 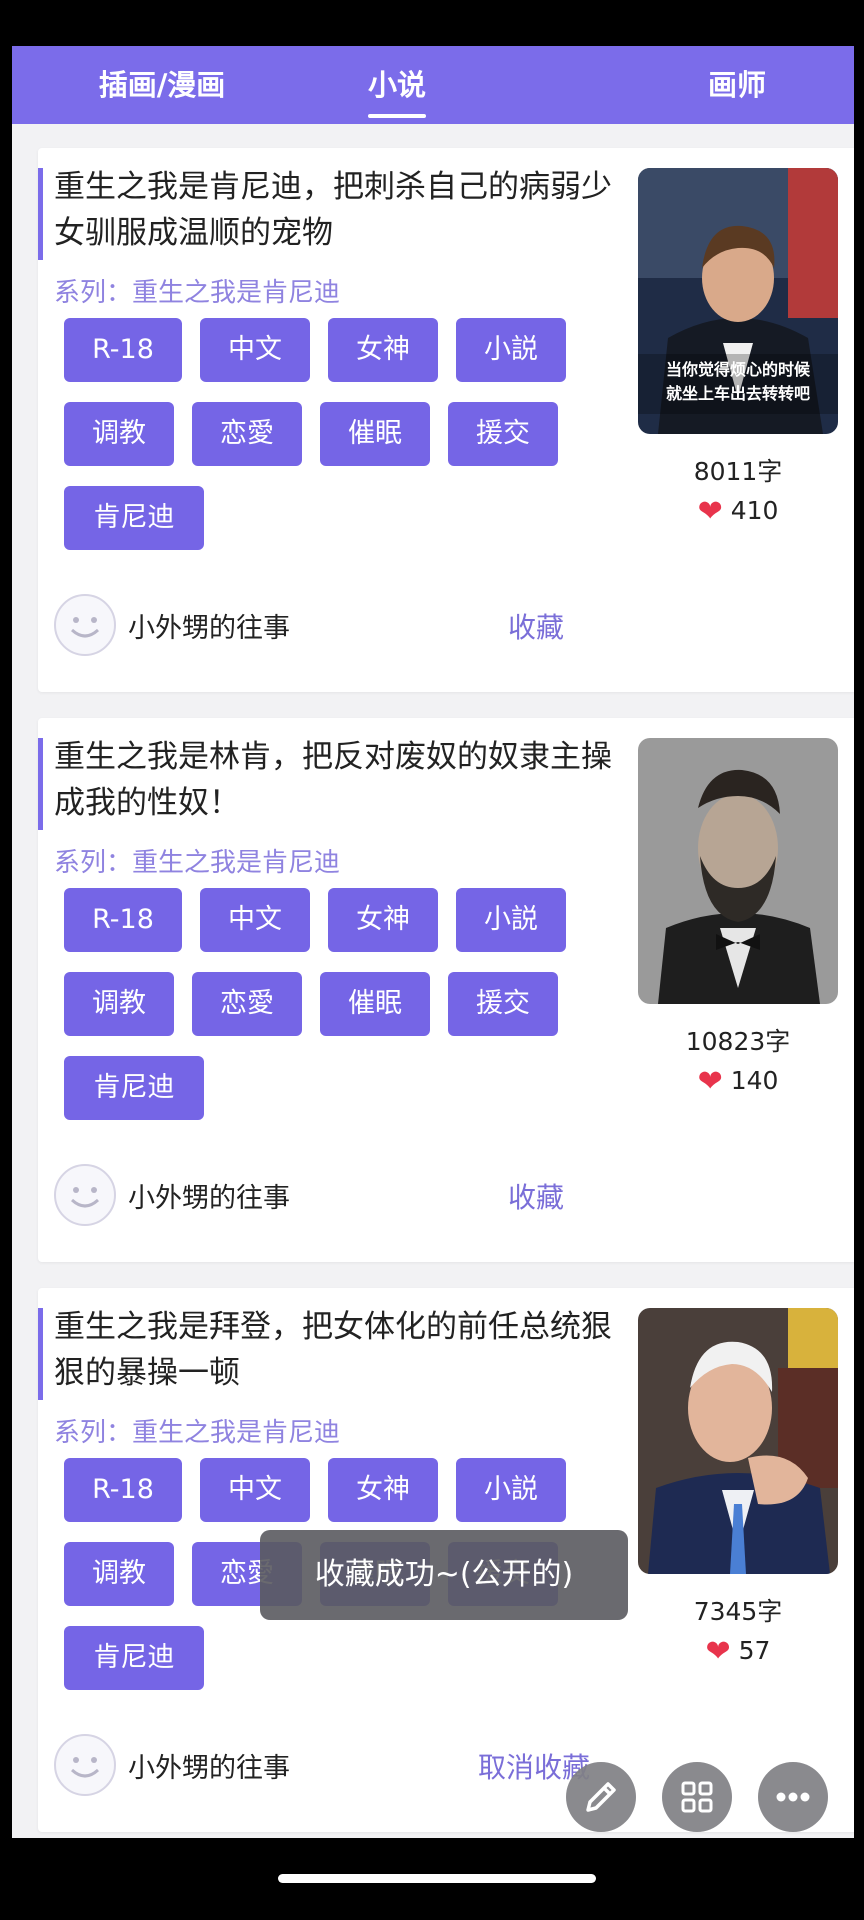 What do you see at coordinates (754, 1650) in the screenshot?
I see `like-count: 57` at bounding box center [754, 1650].